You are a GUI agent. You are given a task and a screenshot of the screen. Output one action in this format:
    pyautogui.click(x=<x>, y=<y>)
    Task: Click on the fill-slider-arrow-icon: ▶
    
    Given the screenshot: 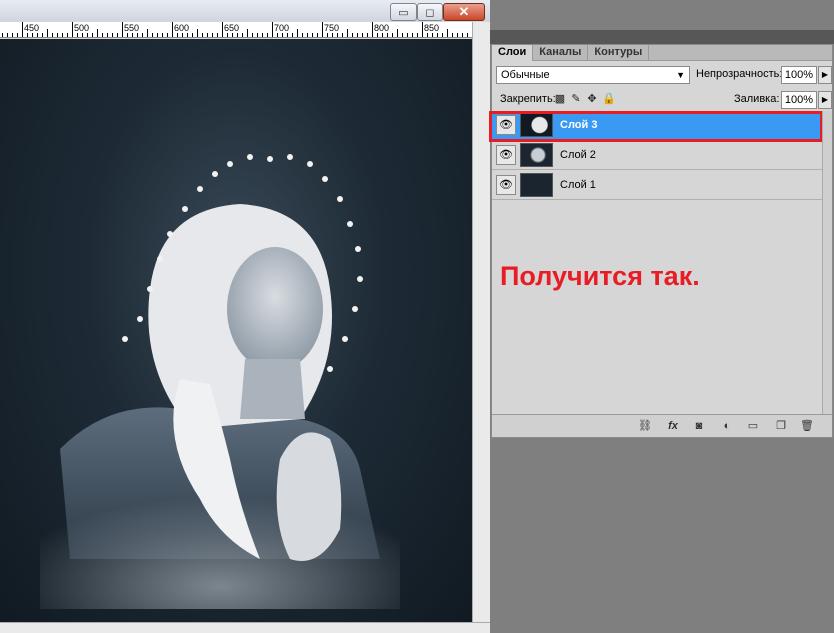 What is the action you would take?
    pyautogui.click(x=825, y=100)
    